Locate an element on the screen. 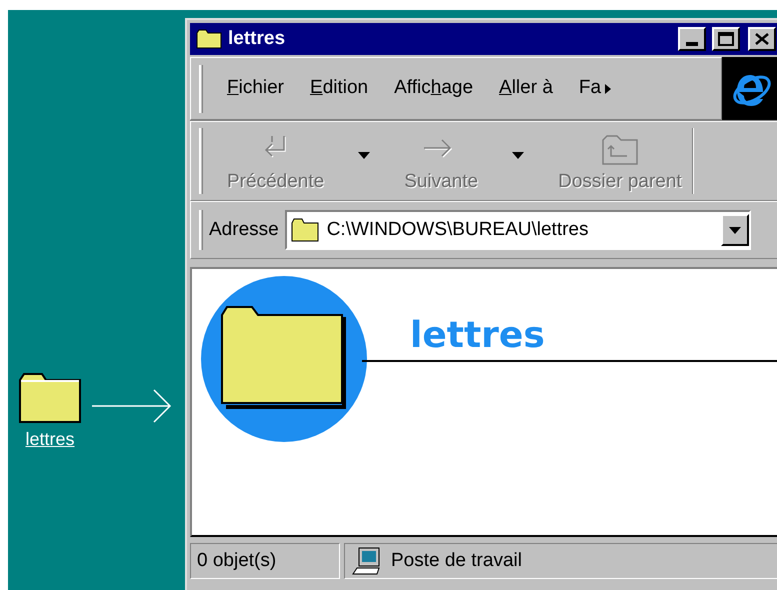 Image resolution: width=777 pixels, height=590 pixels. menu-item: Fa is located at coordinates (590, 88).